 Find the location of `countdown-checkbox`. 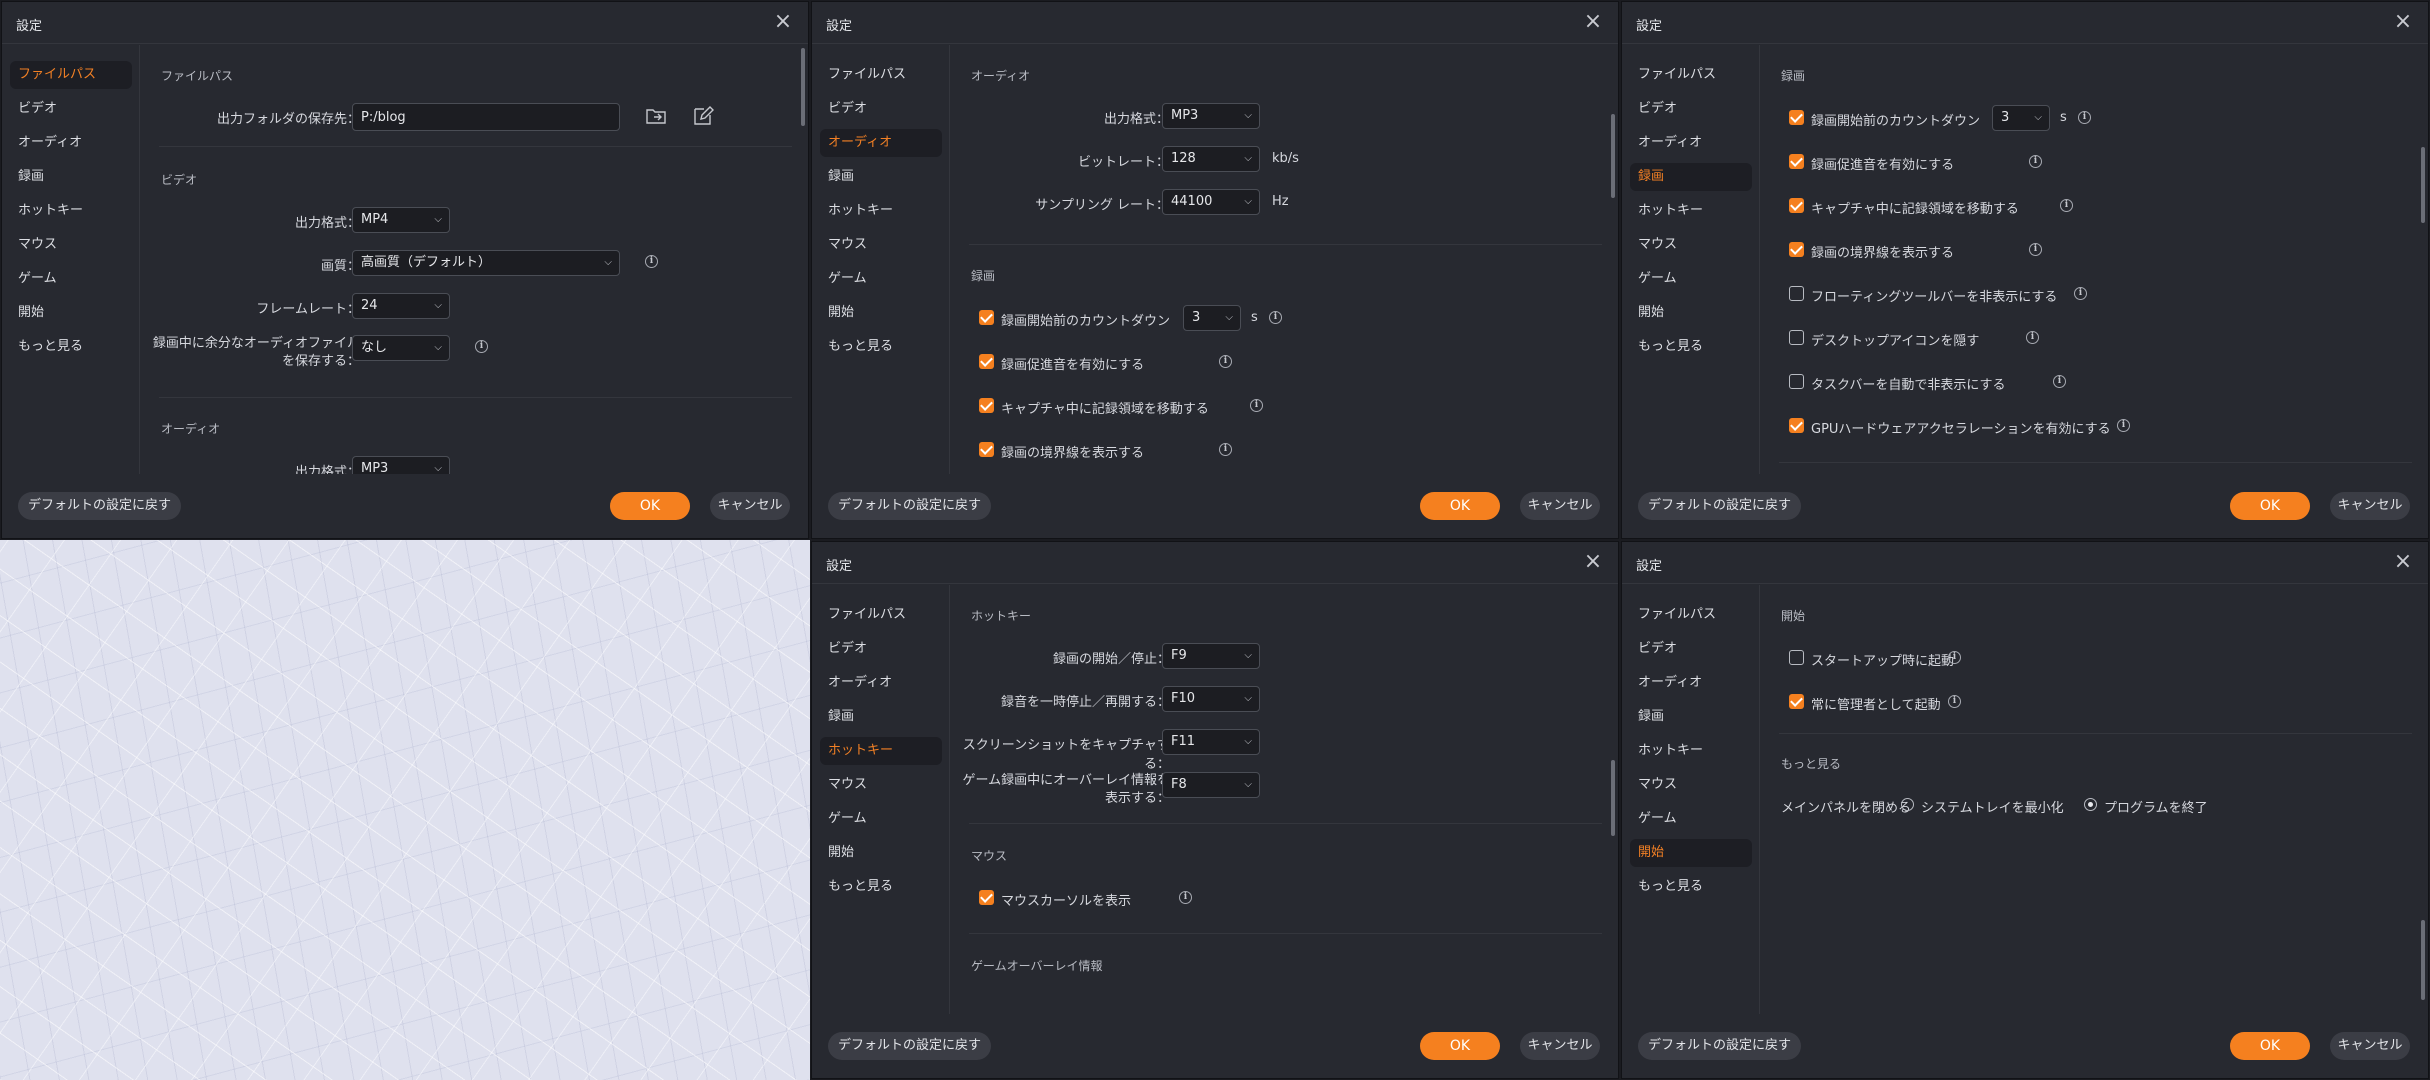

countdown-checkbox is located at coordinates (1796, 117).